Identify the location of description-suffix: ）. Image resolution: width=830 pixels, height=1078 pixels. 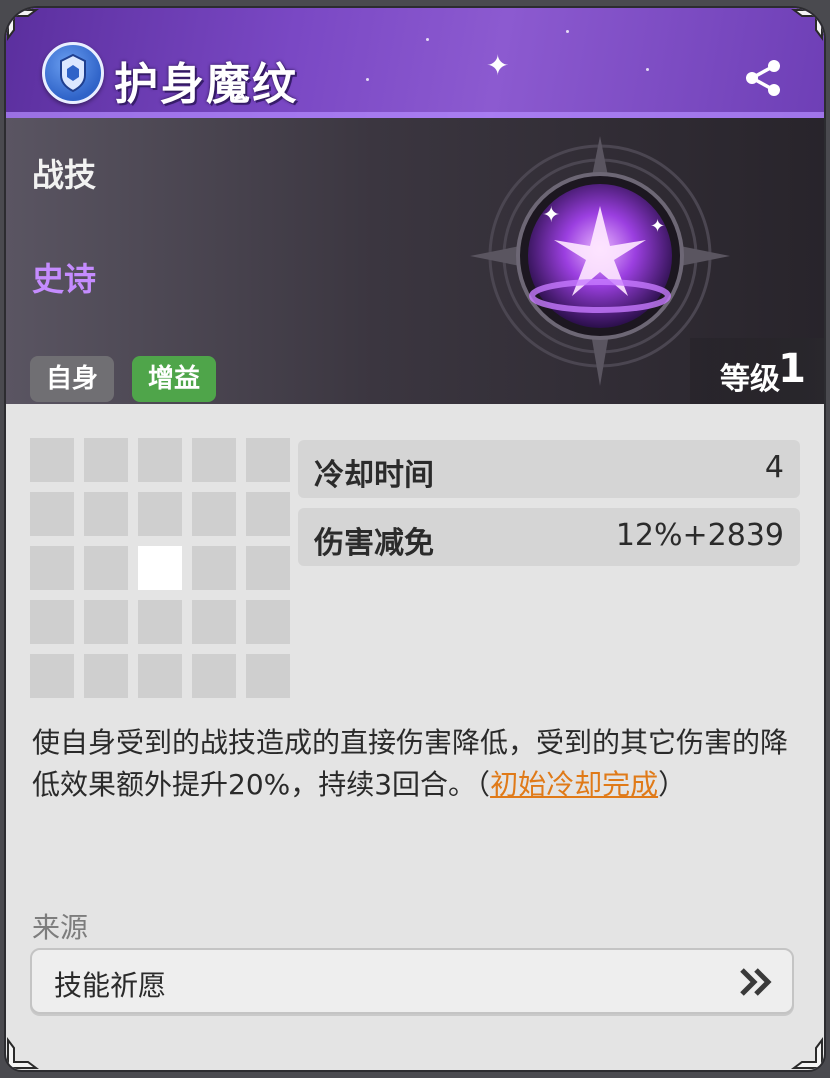
(672, 784).